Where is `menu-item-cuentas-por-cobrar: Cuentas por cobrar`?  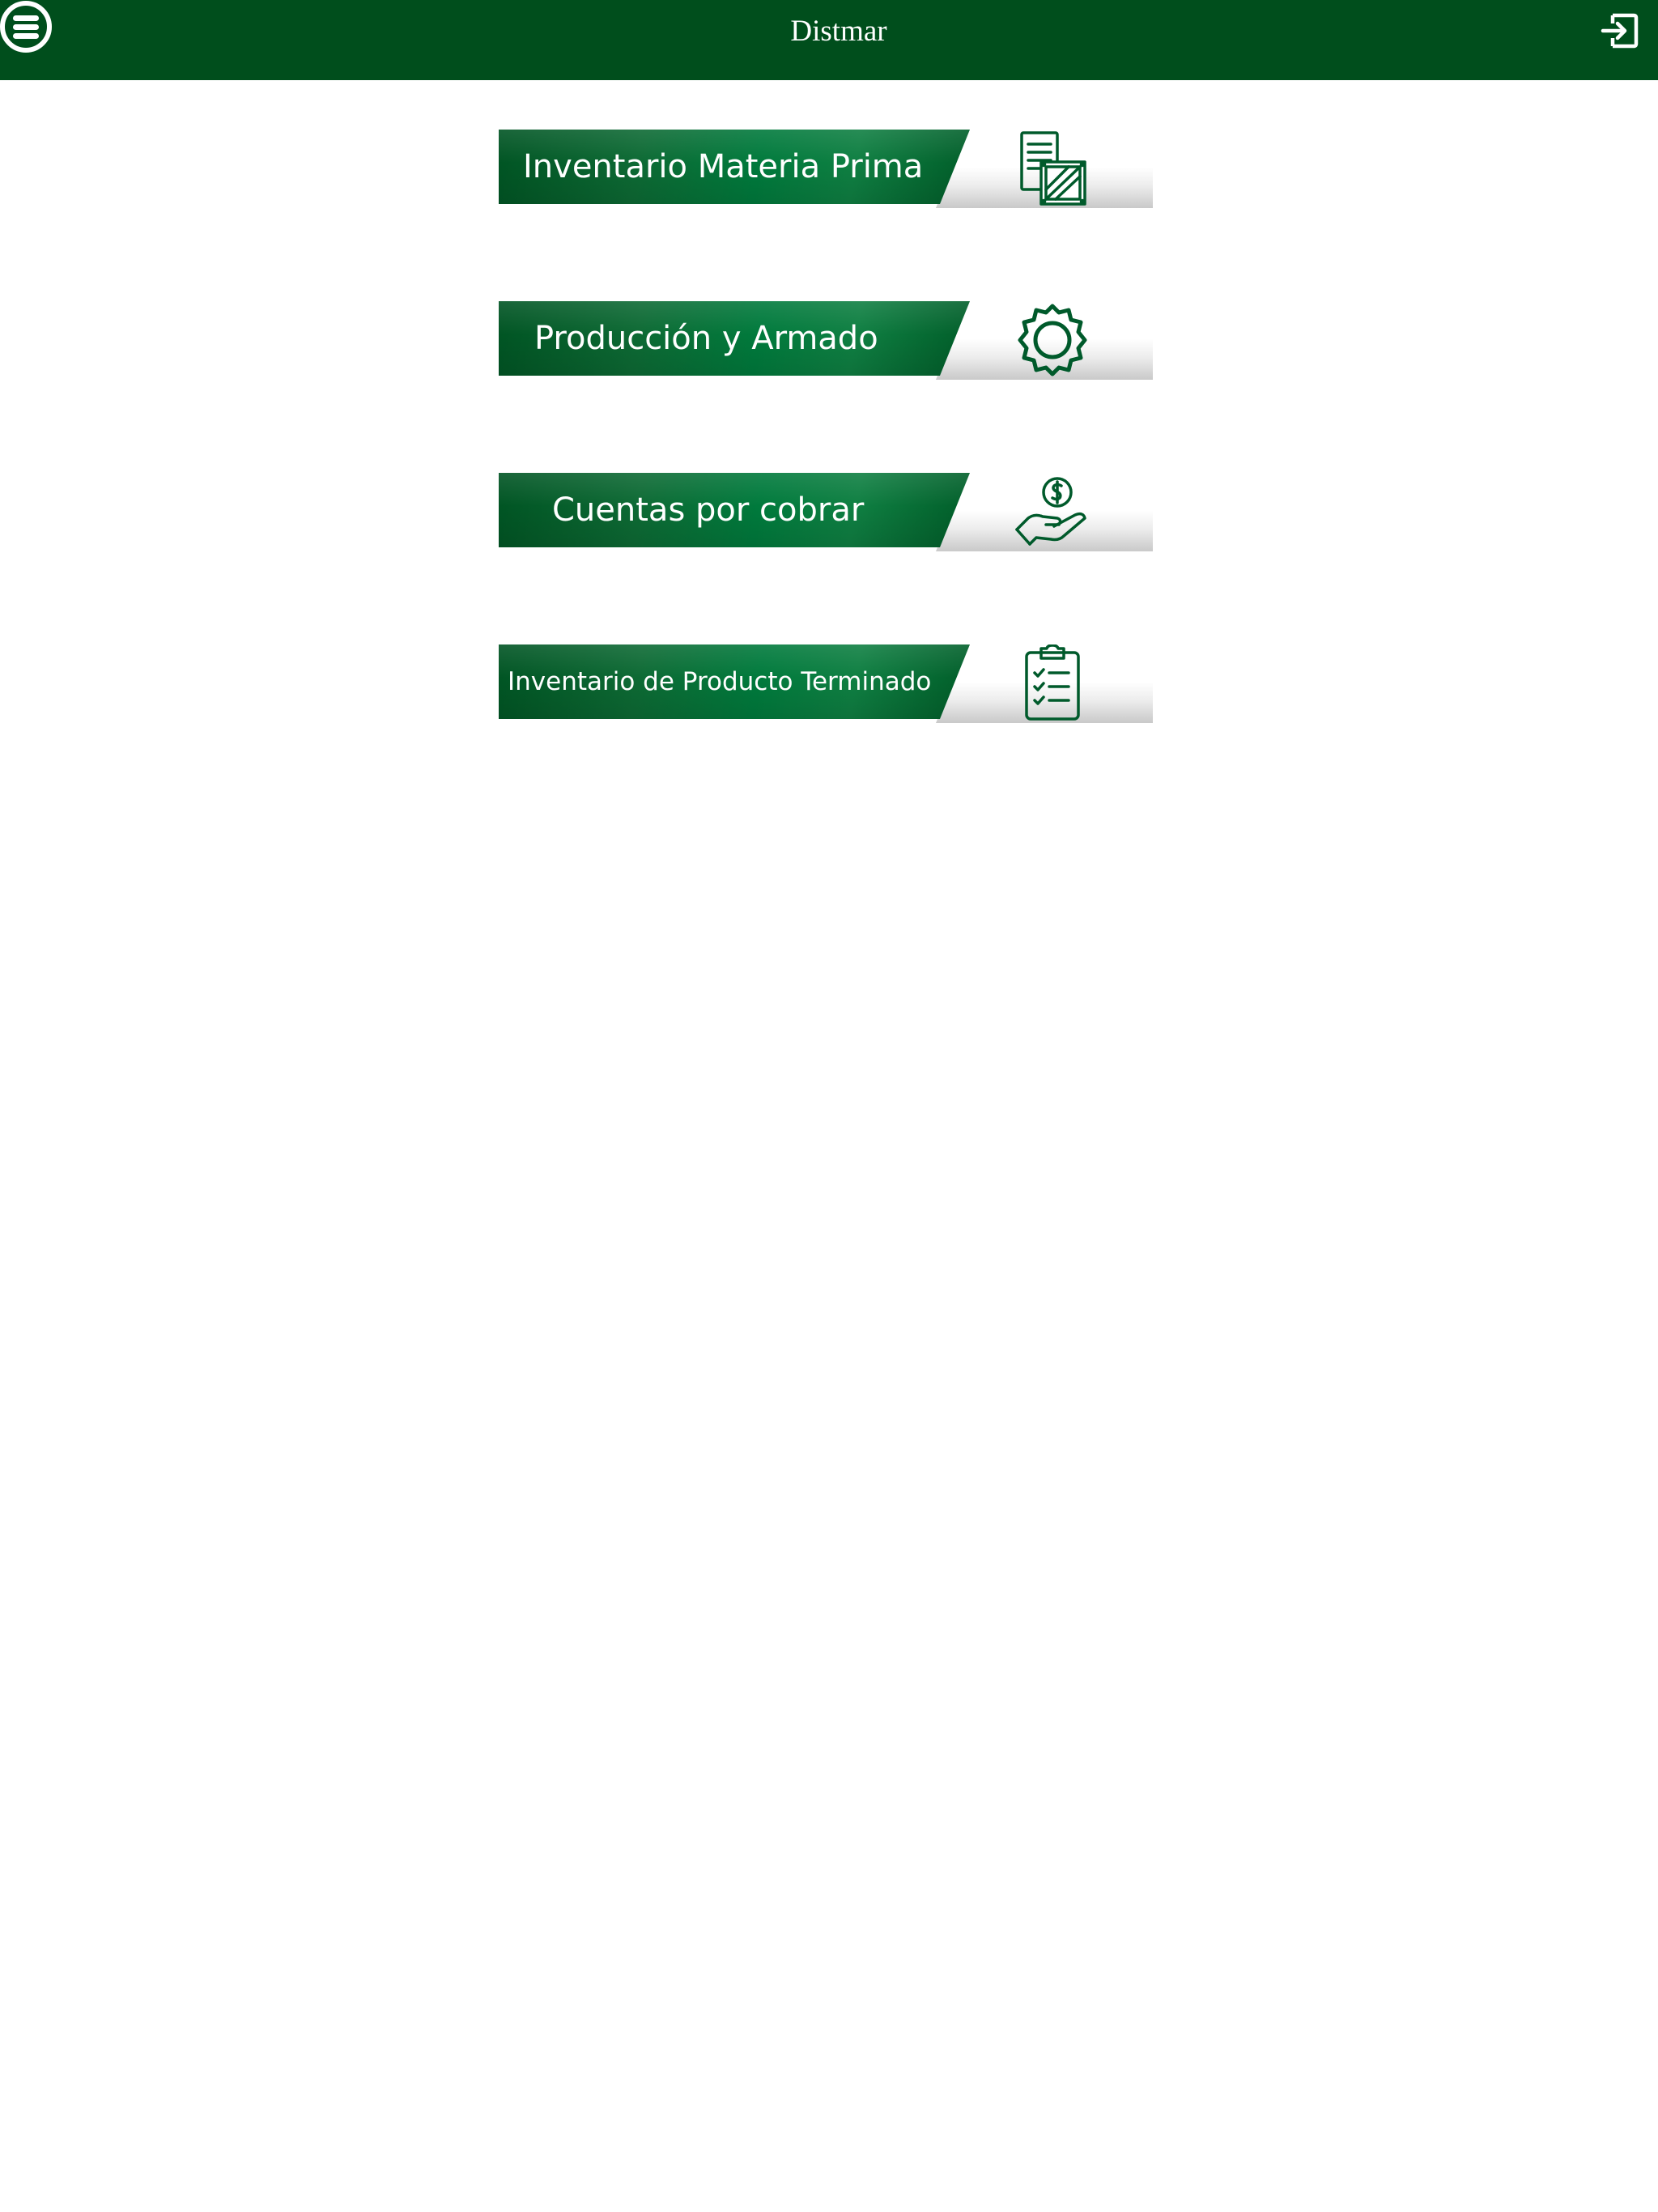
menu-item-cuentas-por-cobrar: Cuentas por cobrar is located at coordinates (826, 512).